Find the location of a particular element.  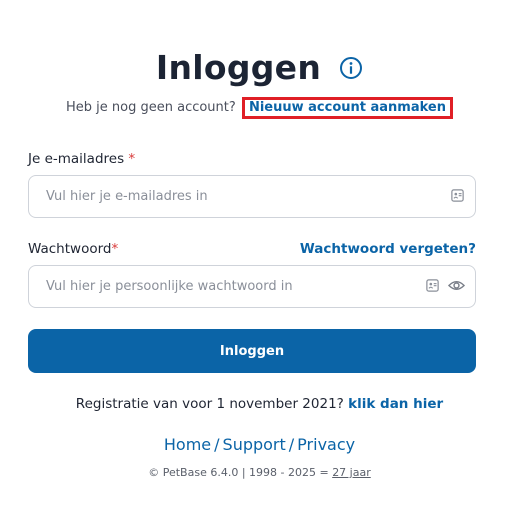

email-field-wrapper is located at coordinates (252, 196).